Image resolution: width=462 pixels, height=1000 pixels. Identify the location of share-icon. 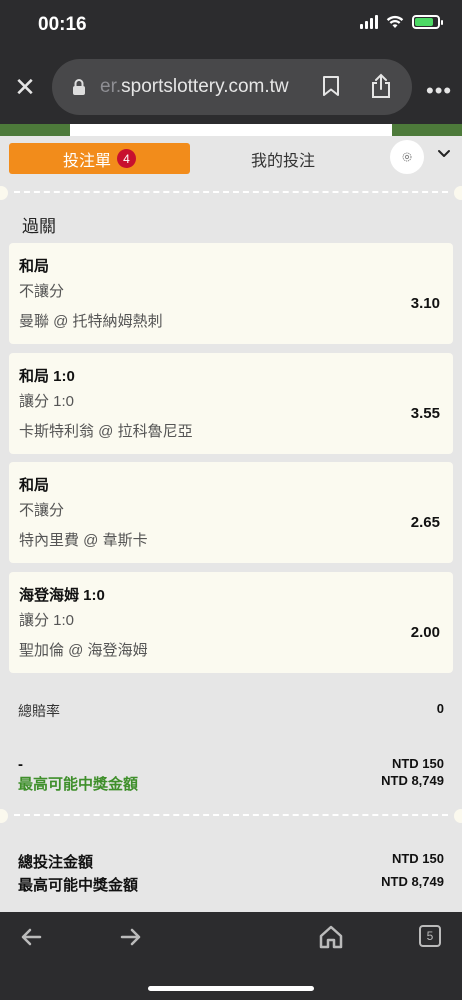
(381, 86).